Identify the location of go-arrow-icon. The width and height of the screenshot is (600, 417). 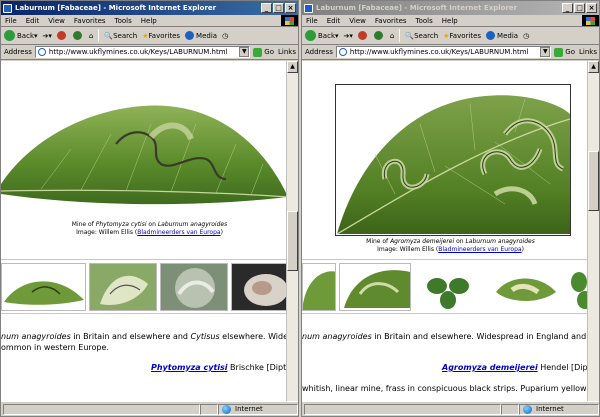
(559, 52).